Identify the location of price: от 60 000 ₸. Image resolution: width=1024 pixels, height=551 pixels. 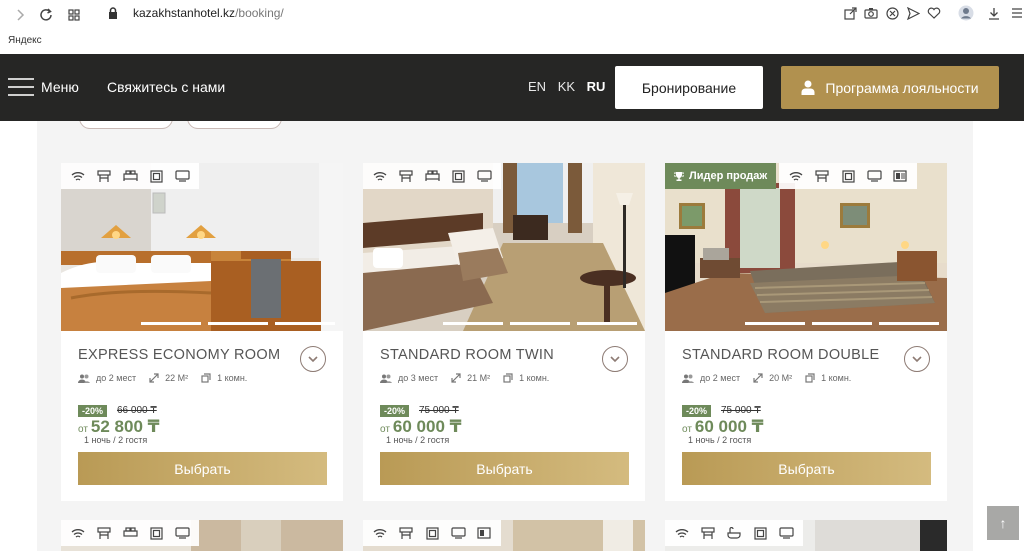
(420, 427).